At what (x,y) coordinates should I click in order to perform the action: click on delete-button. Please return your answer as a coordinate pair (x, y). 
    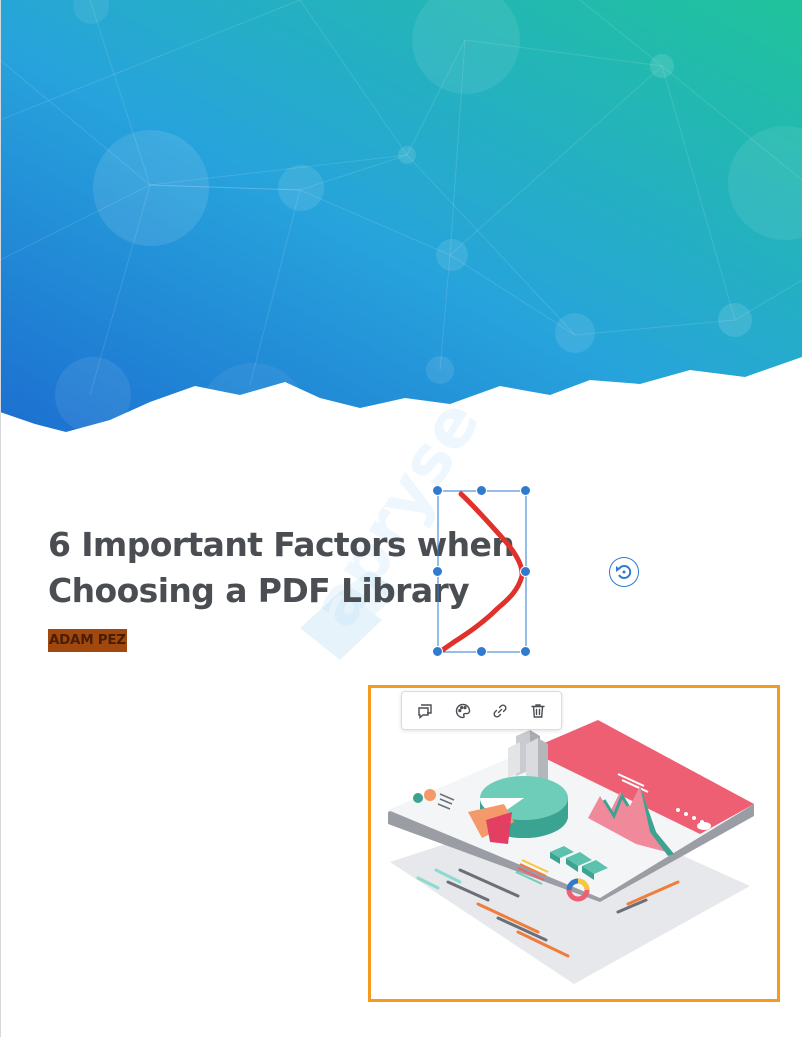
    Looking at the image, I should click on (538, 711).